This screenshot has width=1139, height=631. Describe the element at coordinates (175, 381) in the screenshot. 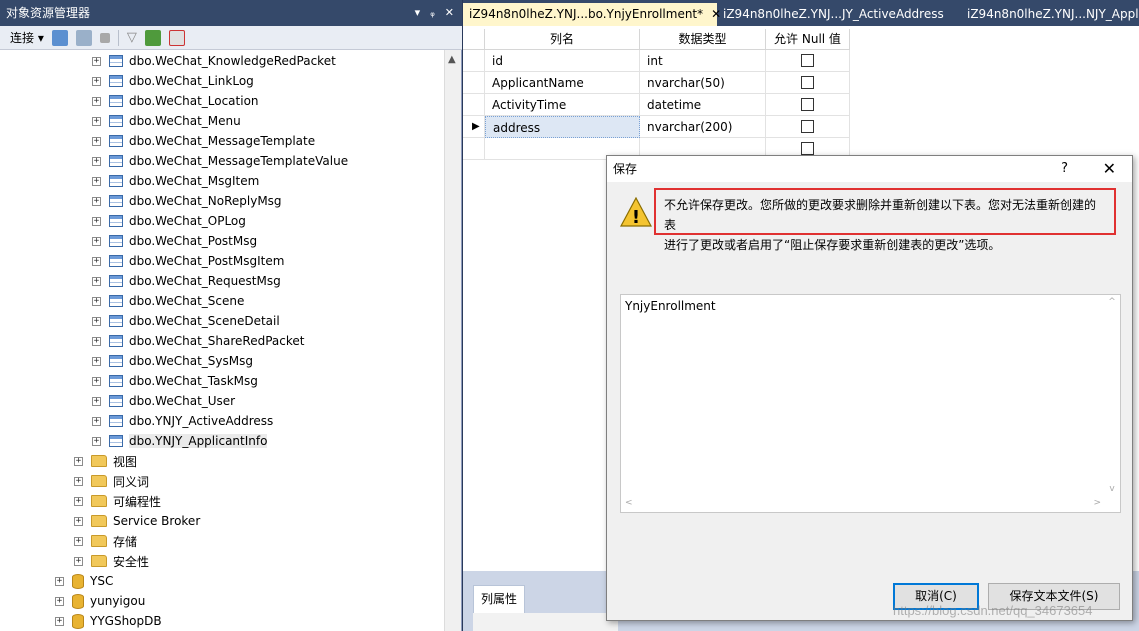

I see `tree-node-table: + dbo.WeChat_TaskMsg` at that location.